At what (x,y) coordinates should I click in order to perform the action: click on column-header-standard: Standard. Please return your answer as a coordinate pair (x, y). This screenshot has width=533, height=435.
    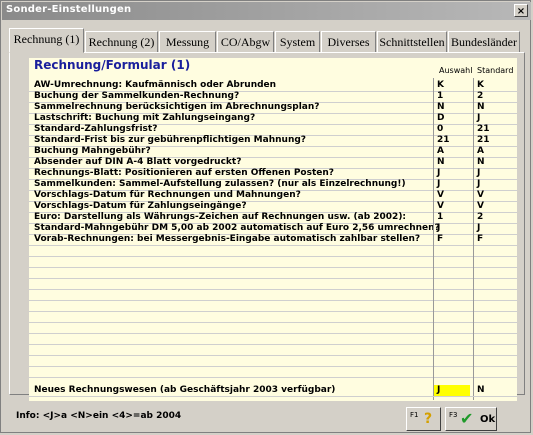
    Looking at the image, I should click on (495, 70).